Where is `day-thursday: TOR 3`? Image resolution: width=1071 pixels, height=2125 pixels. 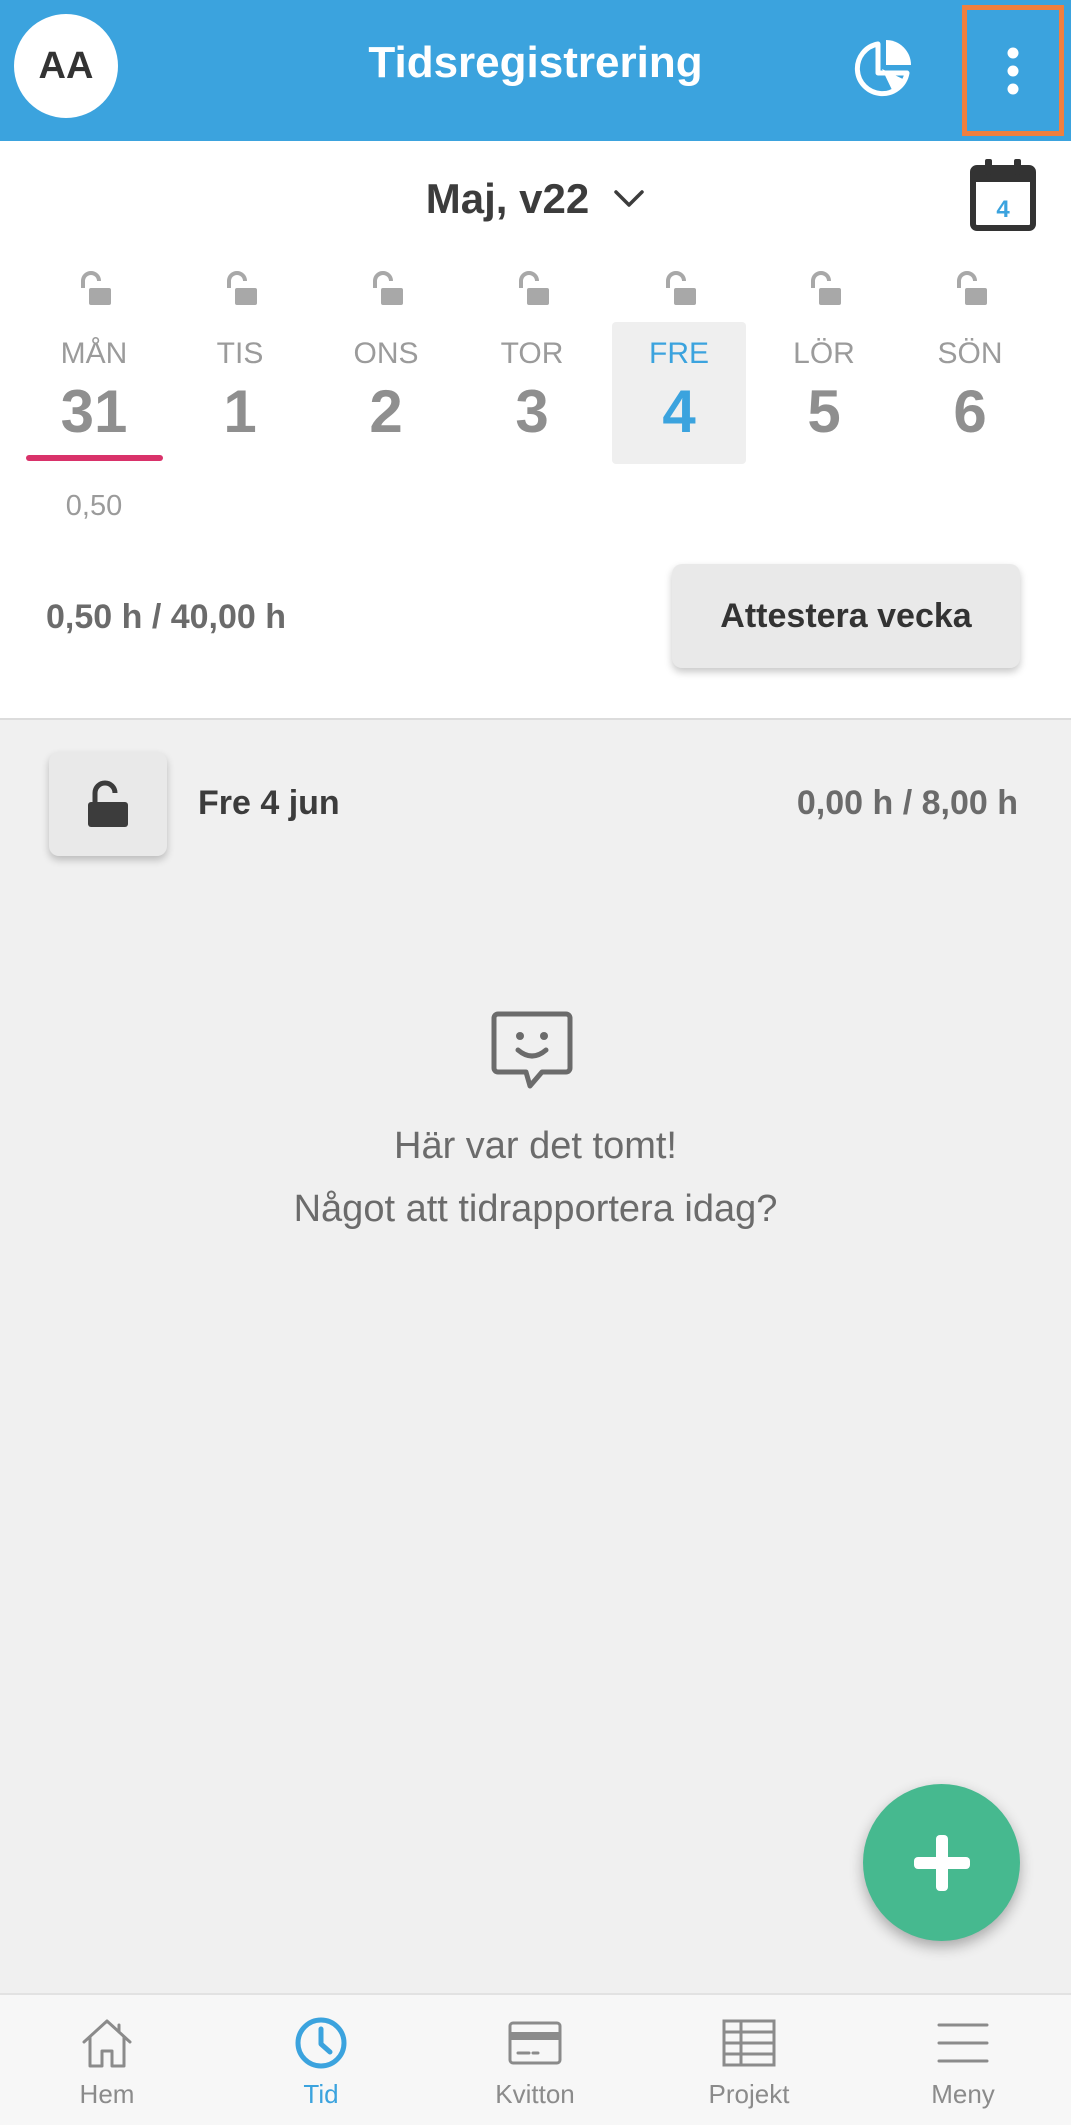 day-thursday: TOR 3 is located at coordinates (532, 357).